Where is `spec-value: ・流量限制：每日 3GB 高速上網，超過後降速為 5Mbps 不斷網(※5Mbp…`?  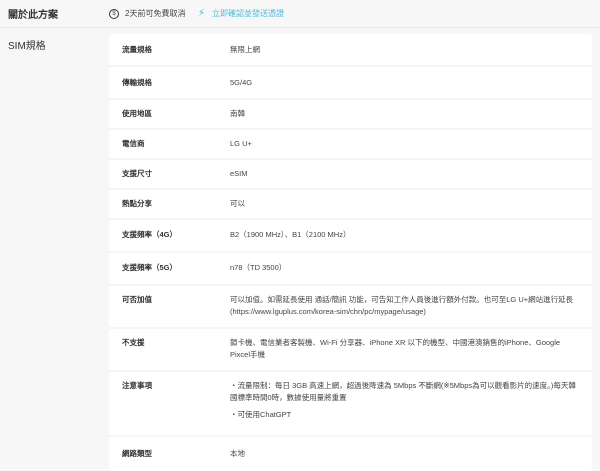
spec-value: ・流量限制：每日 3GB 高速上網，超過後降速為 5Mbps 不斷網(※5Mbp… is located at coordinates (411, 400).